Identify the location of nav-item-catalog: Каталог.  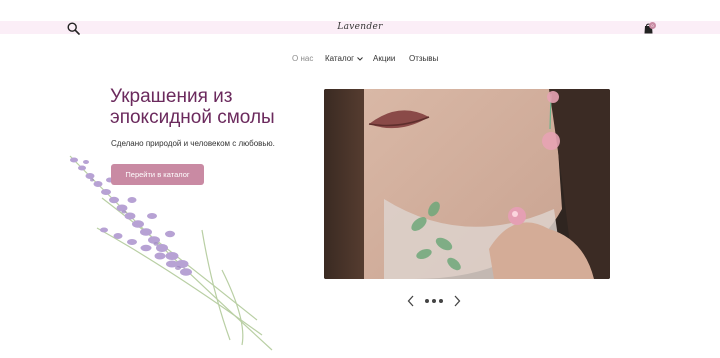
(344, 59).